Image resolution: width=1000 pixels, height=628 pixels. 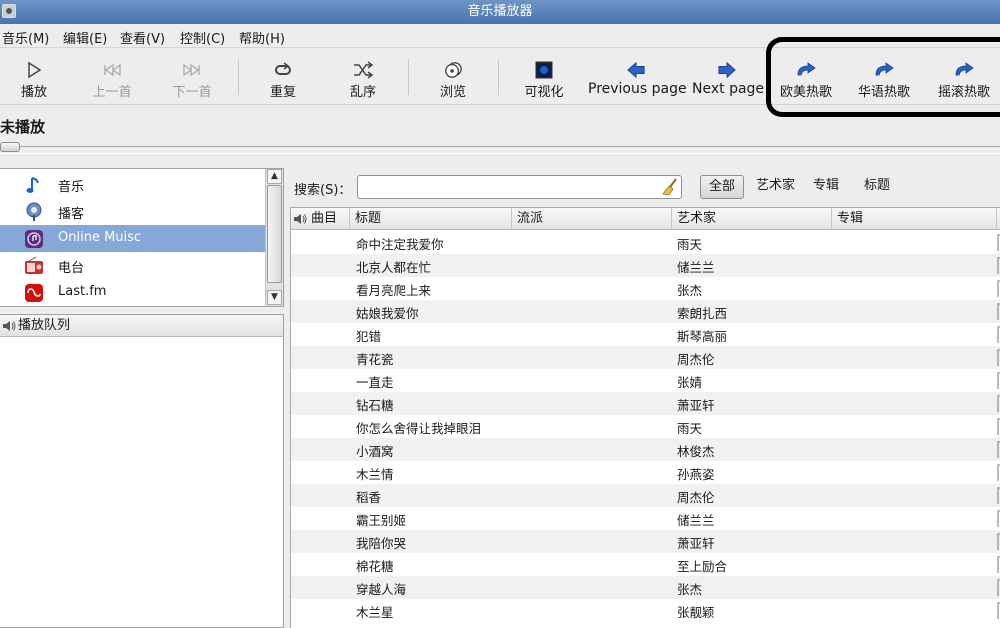 I want to click on song-title: 霸王别姬, so click(x=381, y=520).